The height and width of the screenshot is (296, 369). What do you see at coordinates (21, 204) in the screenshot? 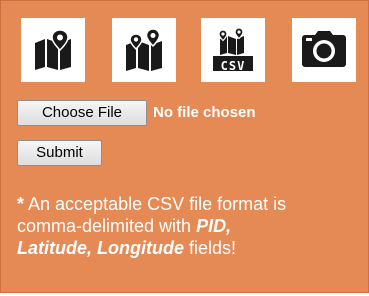
I see `note-asterisk: *` at bounding box center [21, 204].